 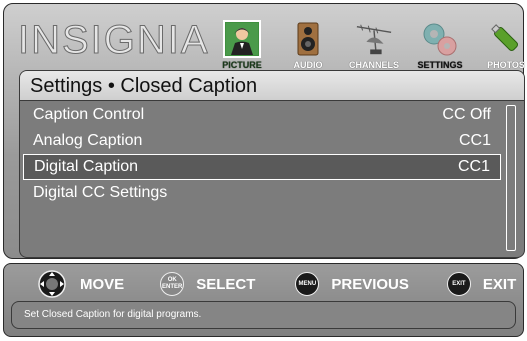 I want to click on hint-label: MOVE, so click(x=102, y=284).